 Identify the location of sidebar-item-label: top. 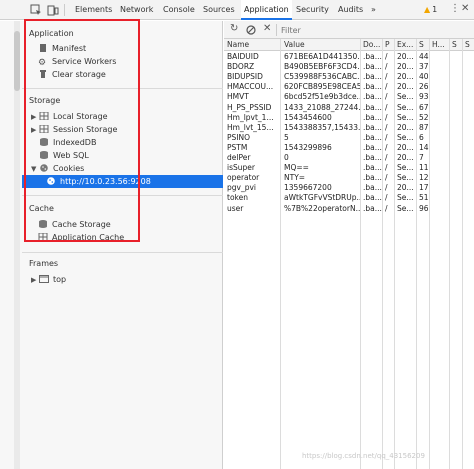
(60, 279).